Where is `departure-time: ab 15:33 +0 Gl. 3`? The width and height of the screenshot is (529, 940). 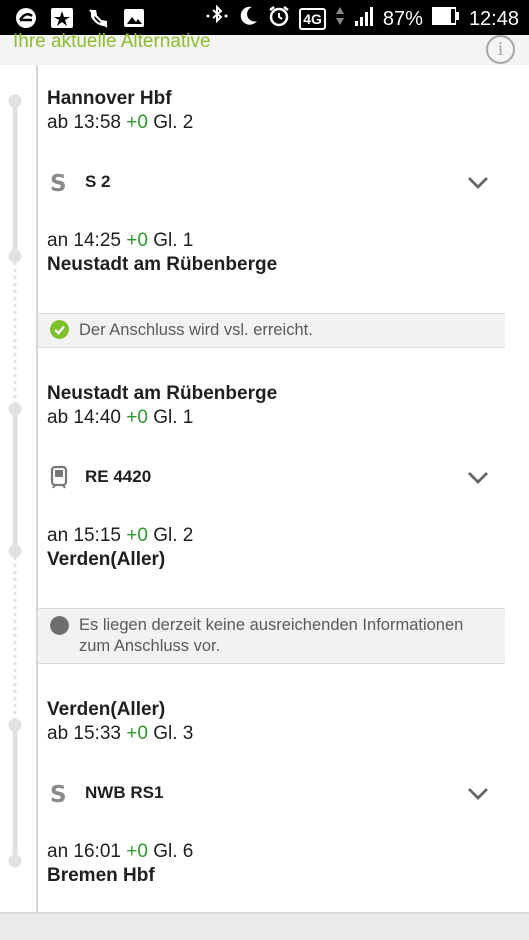
departure-time: ab 15:33 +0 Gl. 3 is located at coordinates (120, 734).